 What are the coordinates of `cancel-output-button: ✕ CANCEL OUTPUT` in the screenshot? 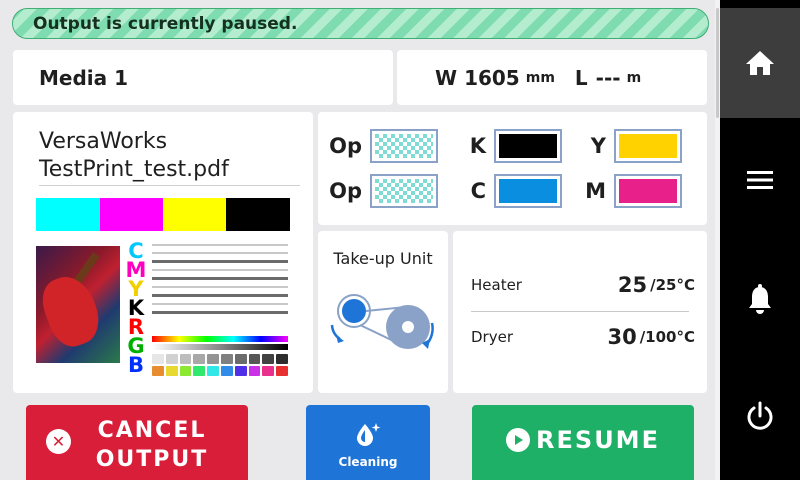 It's located at (137, 442).